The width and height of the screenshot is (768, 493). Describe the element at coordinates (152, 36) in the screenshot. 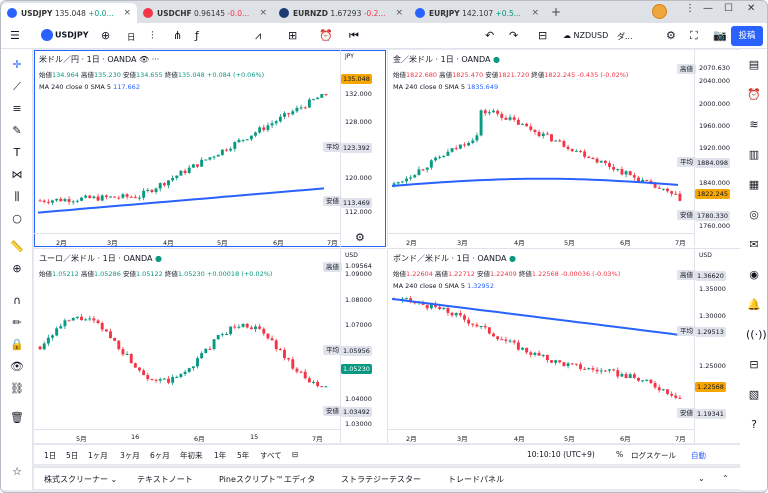

I see `bar-style-icon: ⫶` at that location.